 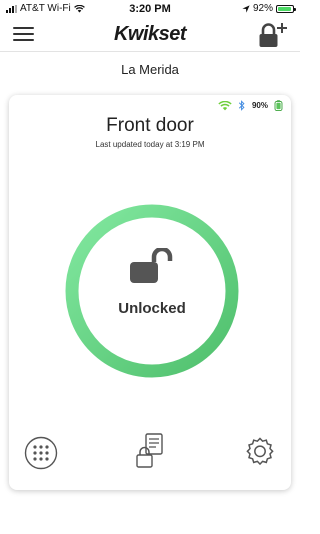 I want to click on status-bar-right: 92%, so click(x=269, y=8).